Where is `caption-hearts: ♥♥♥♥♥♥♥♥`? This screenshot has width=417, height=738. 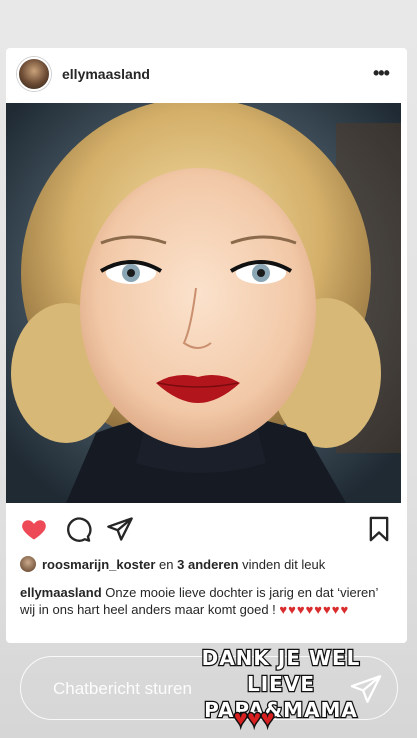 caption-hearts: ♥♥♥♥♥♥♥♥ is located at coordinates (314, 609).